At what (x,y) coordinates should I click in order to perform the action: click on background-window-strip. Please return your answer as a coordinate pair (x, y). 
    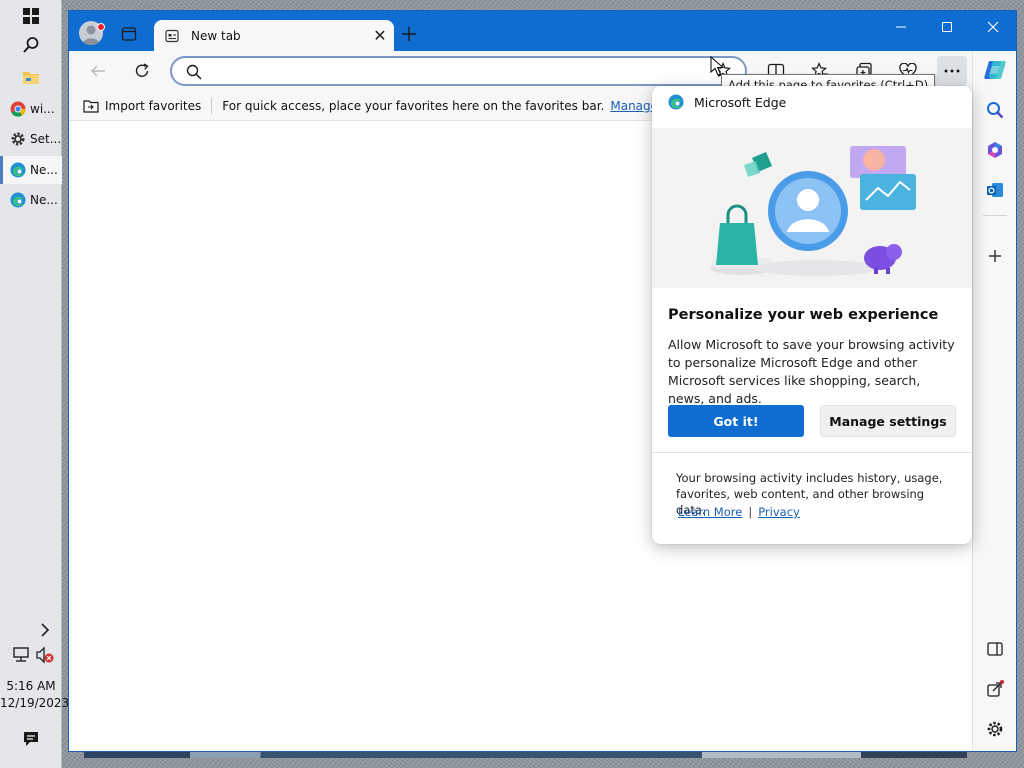
    Looking at the image, I should click on (525, 755).